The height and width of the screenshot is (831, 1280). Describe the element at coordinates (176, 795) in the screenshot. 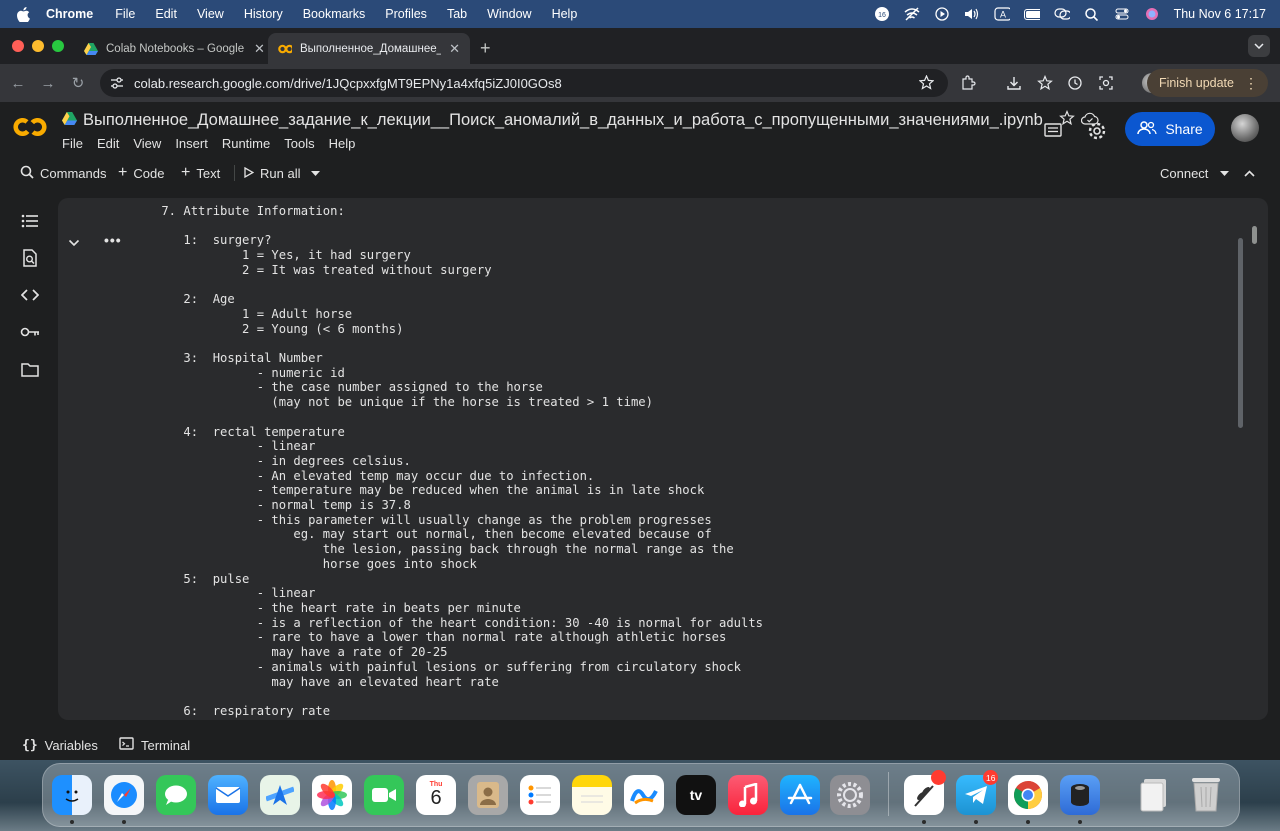

I see `messages-icon` at that location.